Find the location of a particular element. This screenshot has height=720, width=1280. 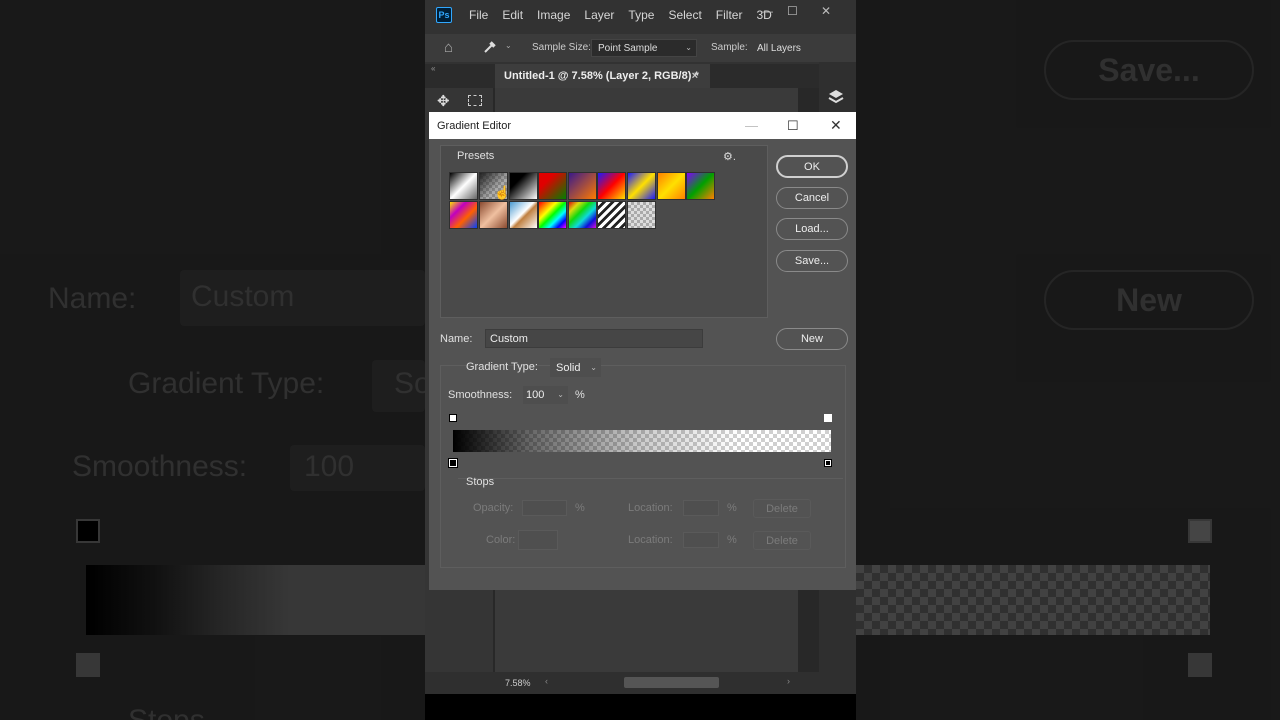

opacity-label: Opacity: is located at coordinates (493, 508).